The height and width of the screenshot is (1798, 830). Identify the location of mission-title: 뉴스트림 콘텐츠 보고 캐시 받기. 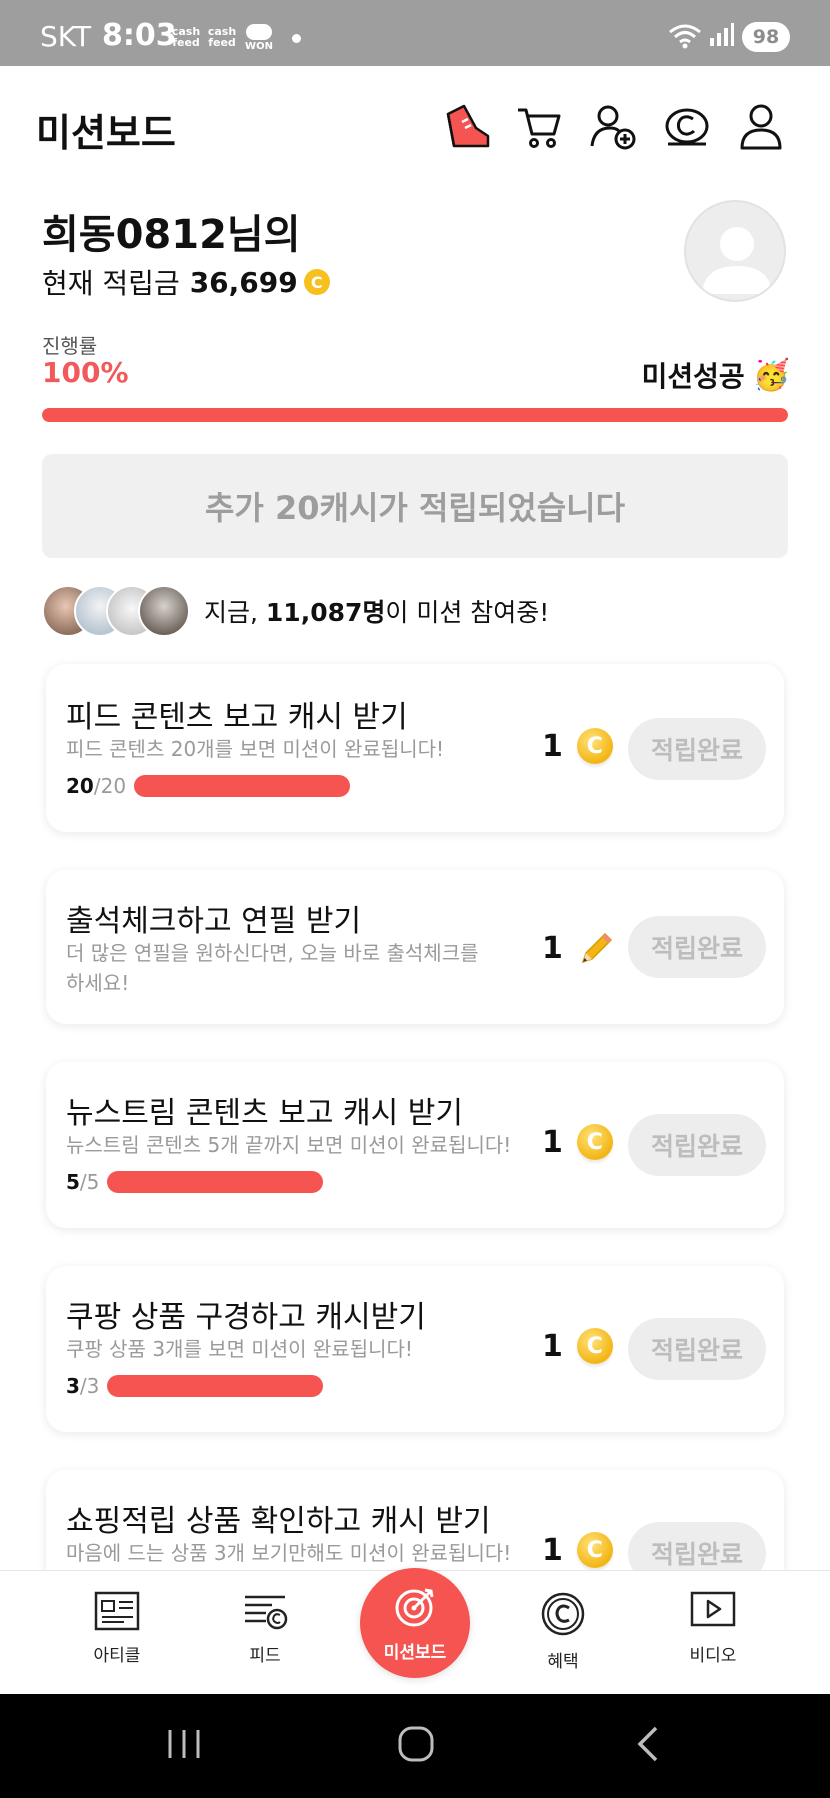
(264, 1113).